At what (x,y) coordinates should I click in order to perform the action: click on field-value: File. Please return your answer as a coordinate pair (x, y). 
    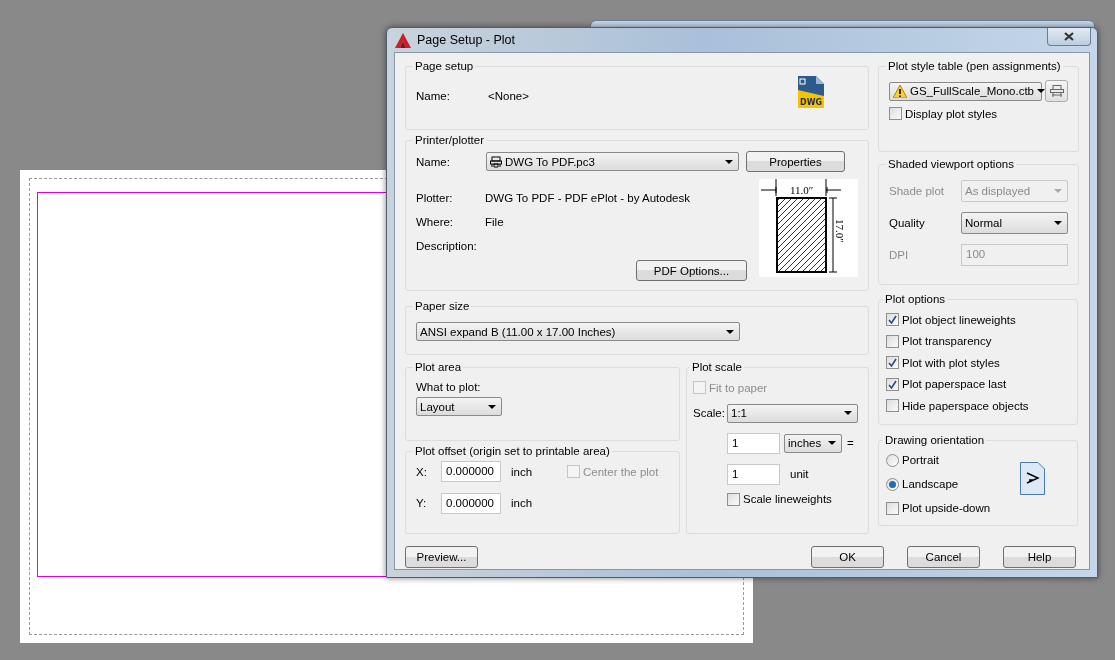
    Looking at the image, I should click on (494, 222).